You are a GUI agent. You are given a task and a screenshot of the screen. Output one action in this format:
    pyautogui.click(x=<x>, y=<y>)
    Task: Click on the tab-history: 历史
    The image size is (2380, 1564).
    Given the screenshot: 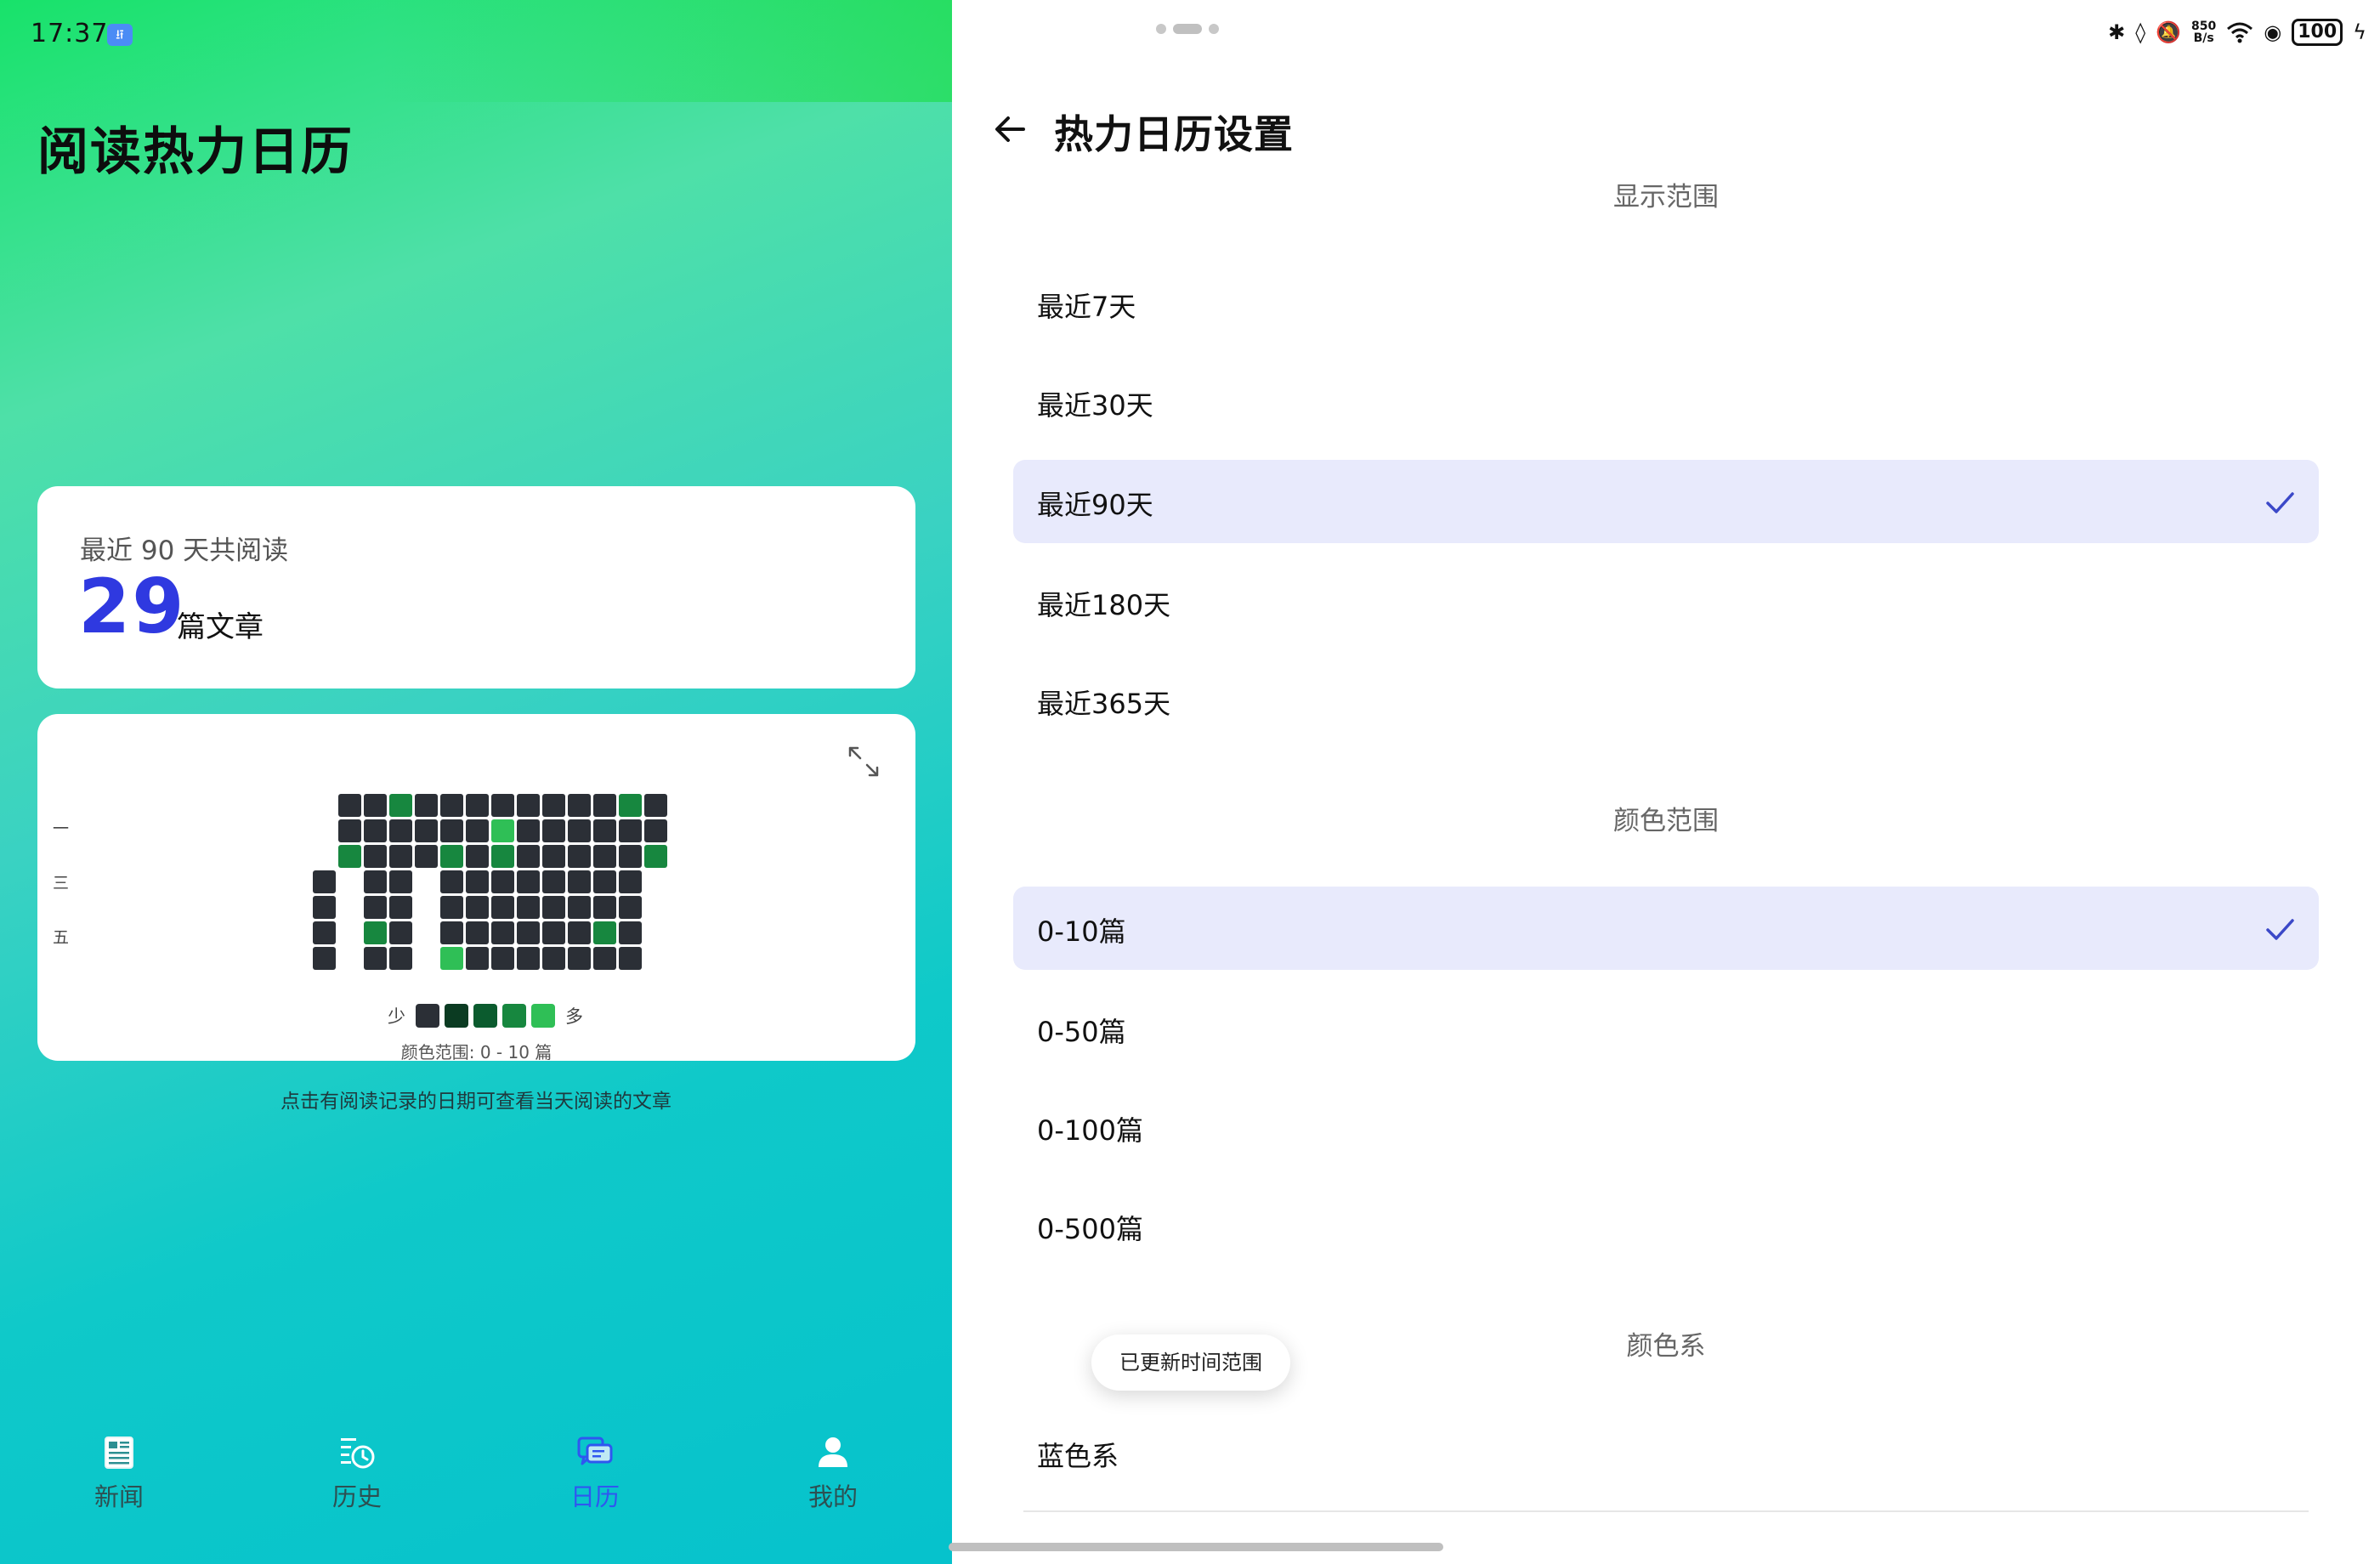 What is the action you would take?
    pyautogui.click(x=357, y=1475)
    